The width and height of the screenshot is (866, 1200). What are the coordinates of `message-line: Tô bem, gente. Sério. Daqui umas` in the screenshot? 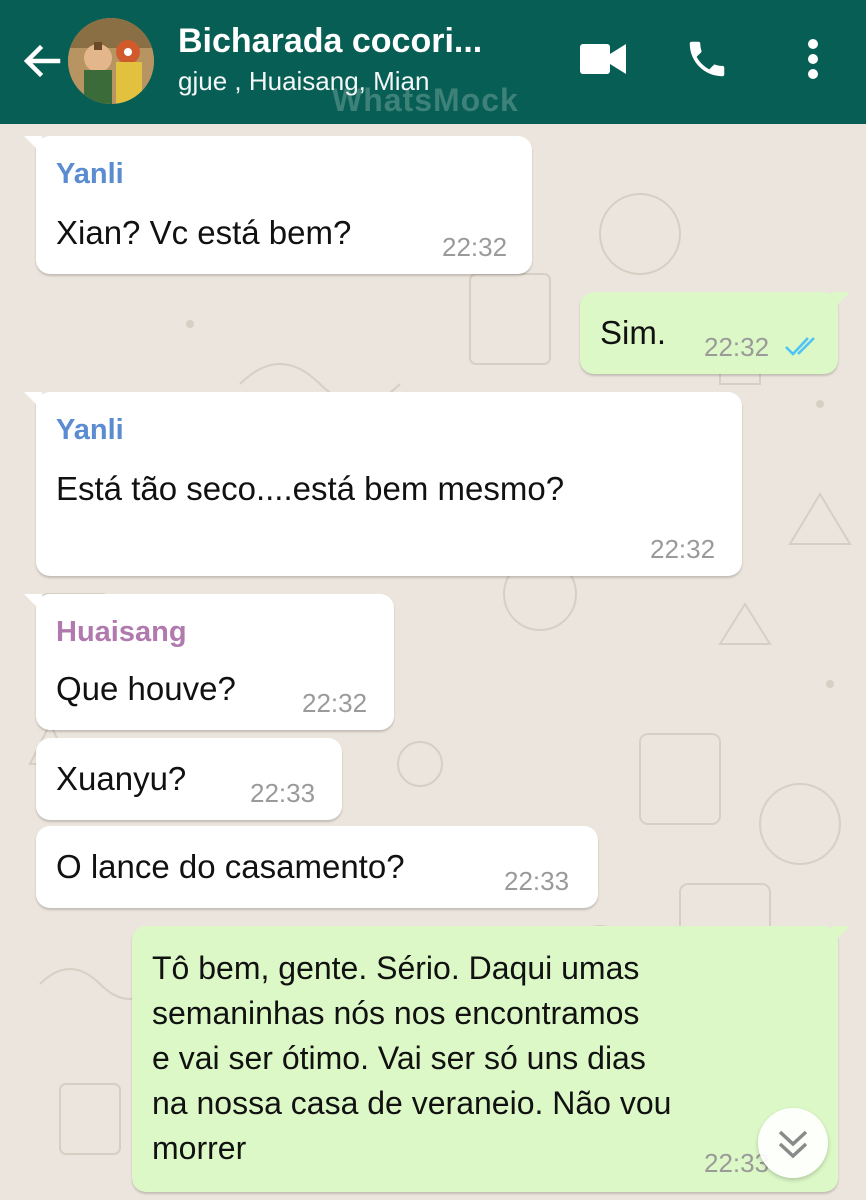 It's located at (396, 968).